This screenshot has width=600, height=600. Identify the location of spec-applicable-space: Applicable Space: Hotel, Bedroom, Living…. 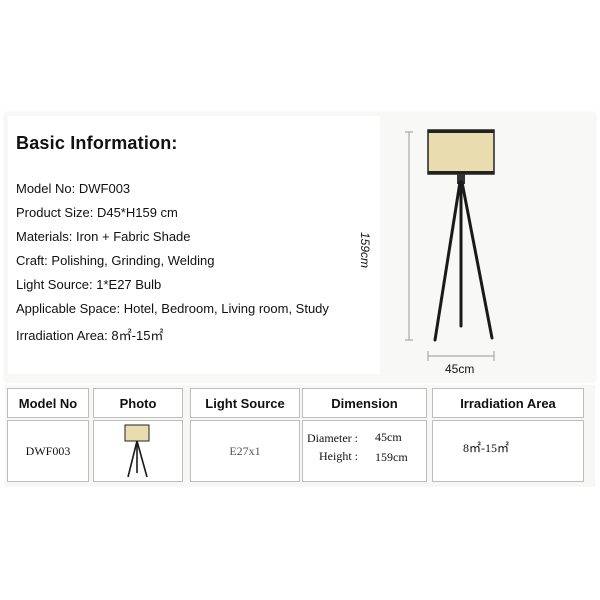
(172, 308).